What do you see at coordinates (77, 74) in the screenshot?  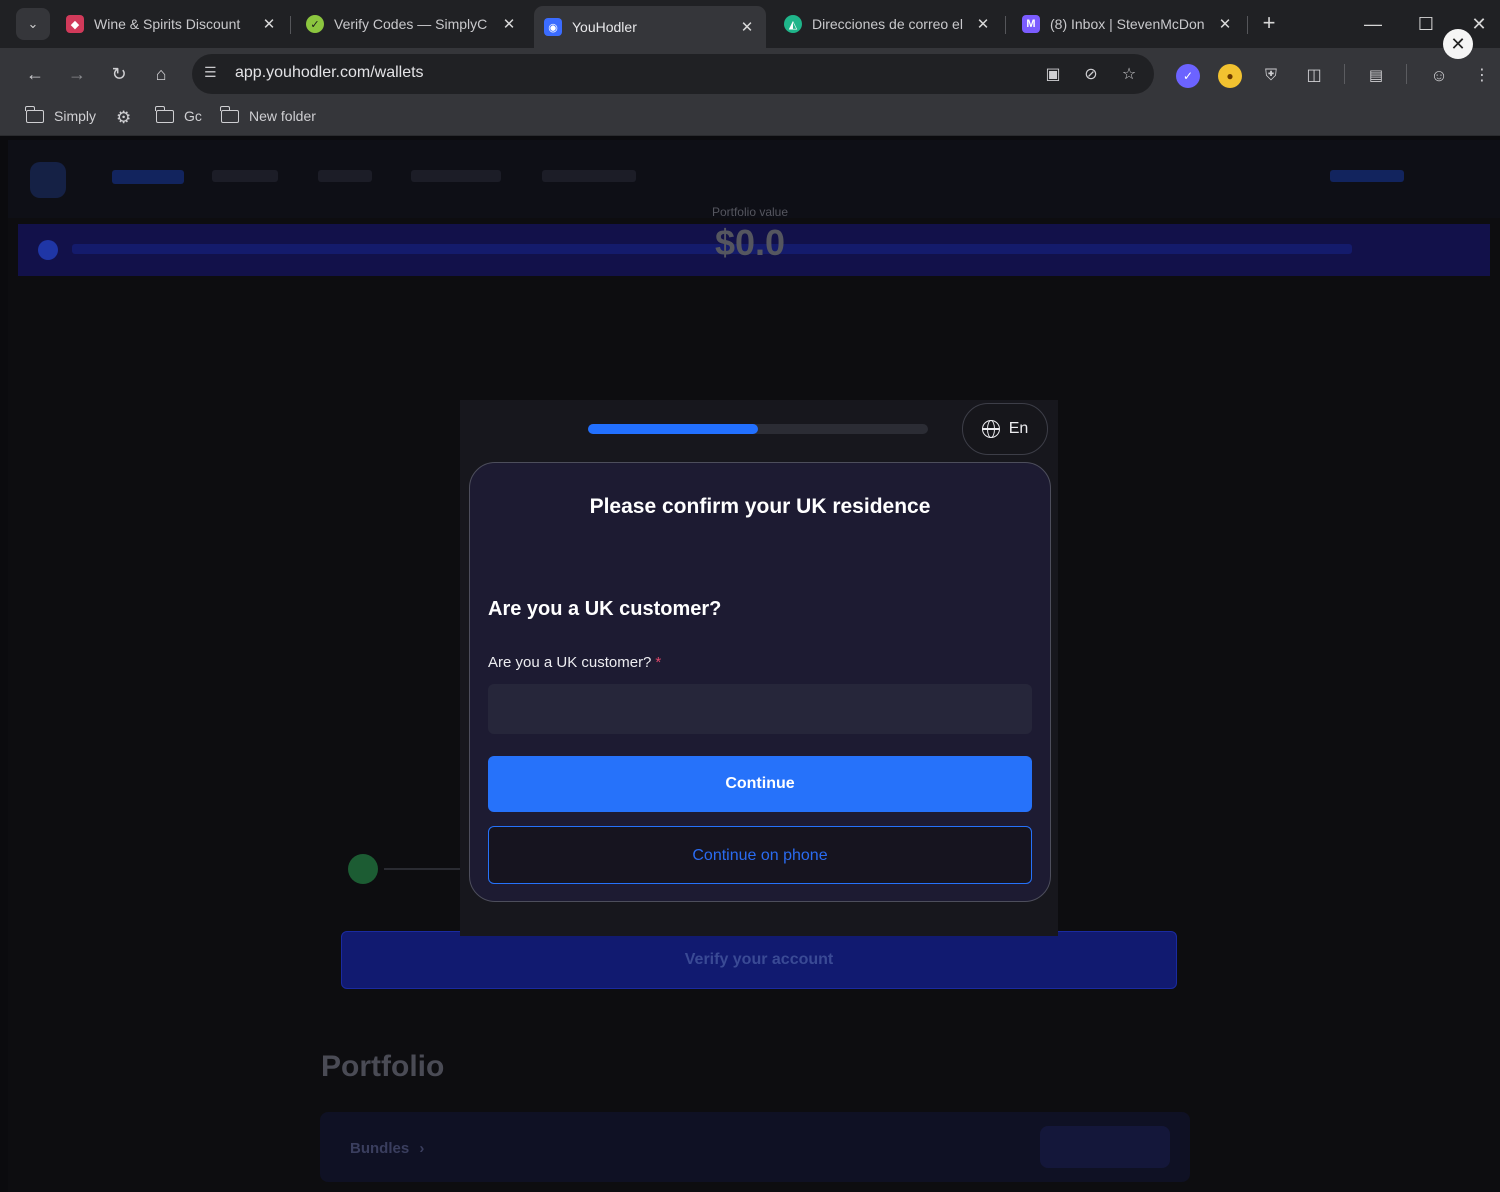 I see `forward-arrow-icon: →` at bounding box center [77, 74].